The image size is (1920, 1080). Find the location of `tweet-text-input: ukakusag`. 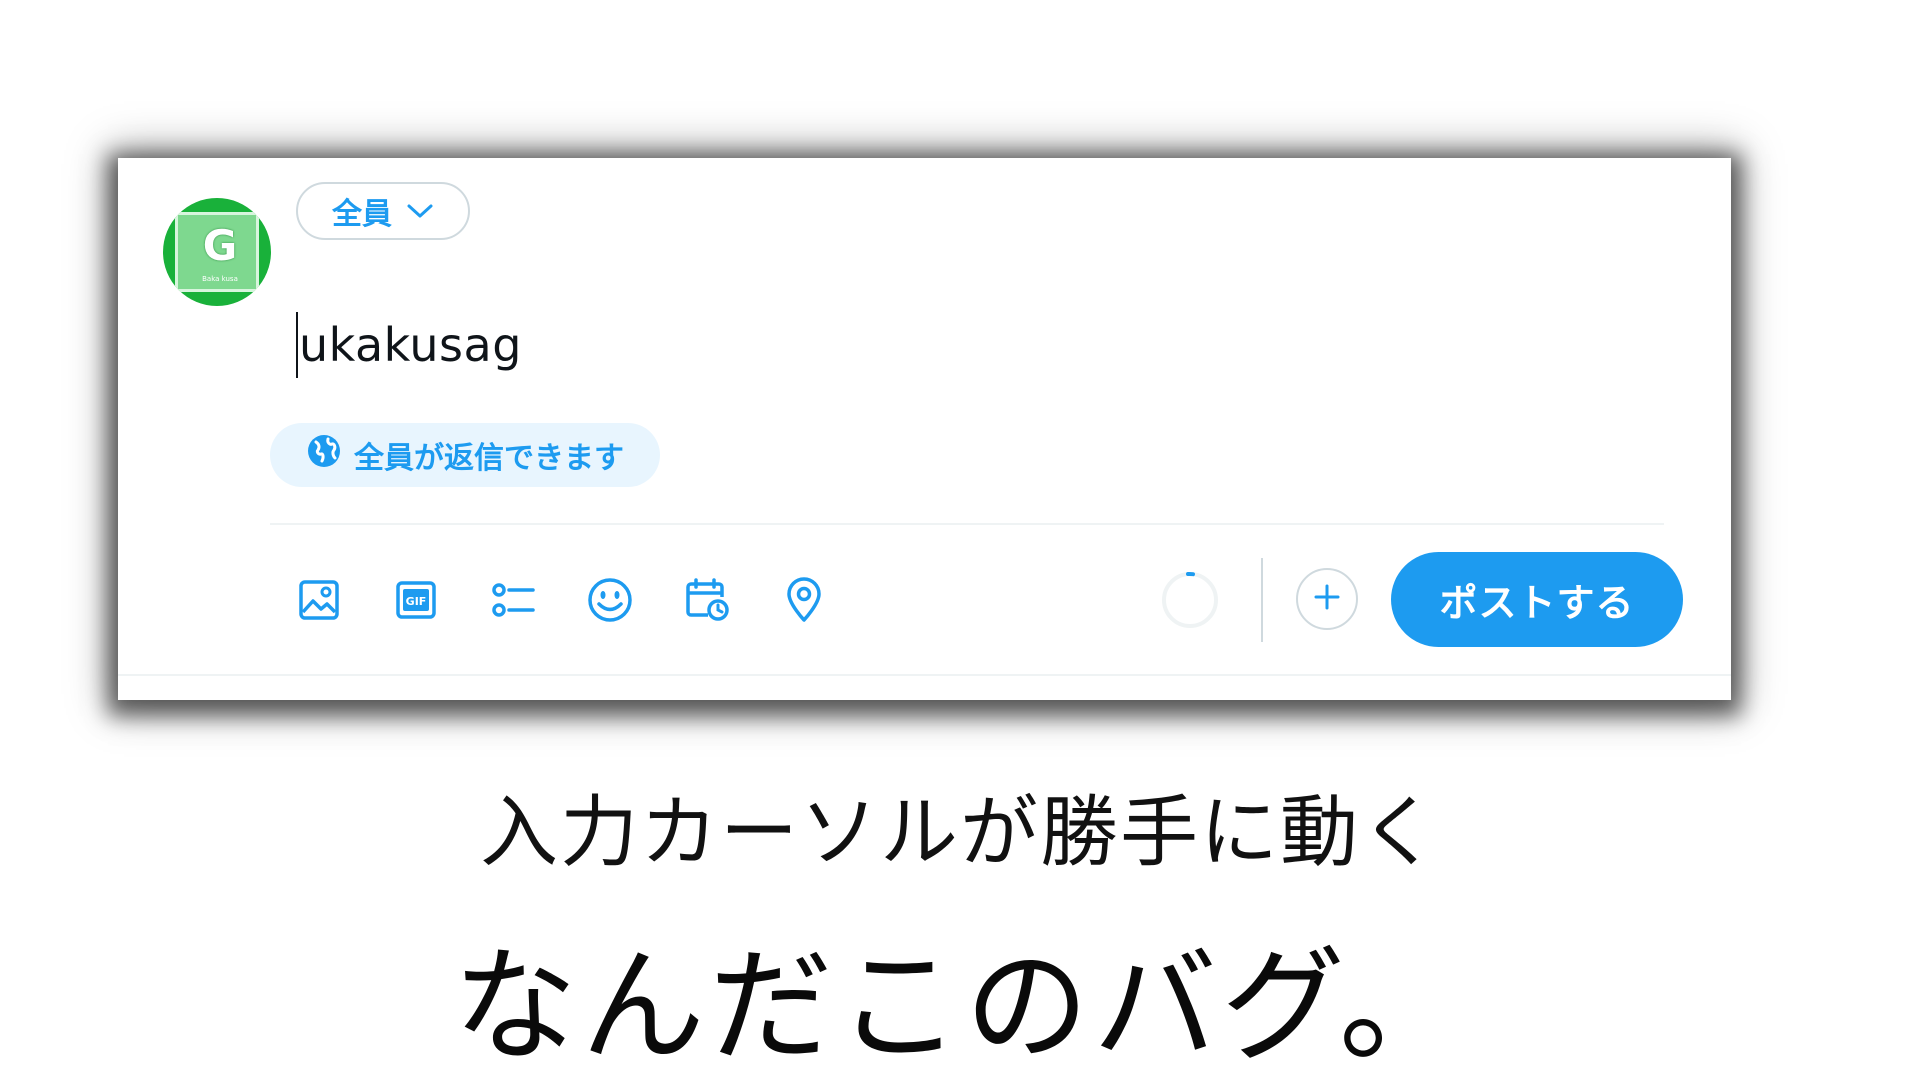

tweet-text-input: ukakusag is located at coordinates (409, 345).